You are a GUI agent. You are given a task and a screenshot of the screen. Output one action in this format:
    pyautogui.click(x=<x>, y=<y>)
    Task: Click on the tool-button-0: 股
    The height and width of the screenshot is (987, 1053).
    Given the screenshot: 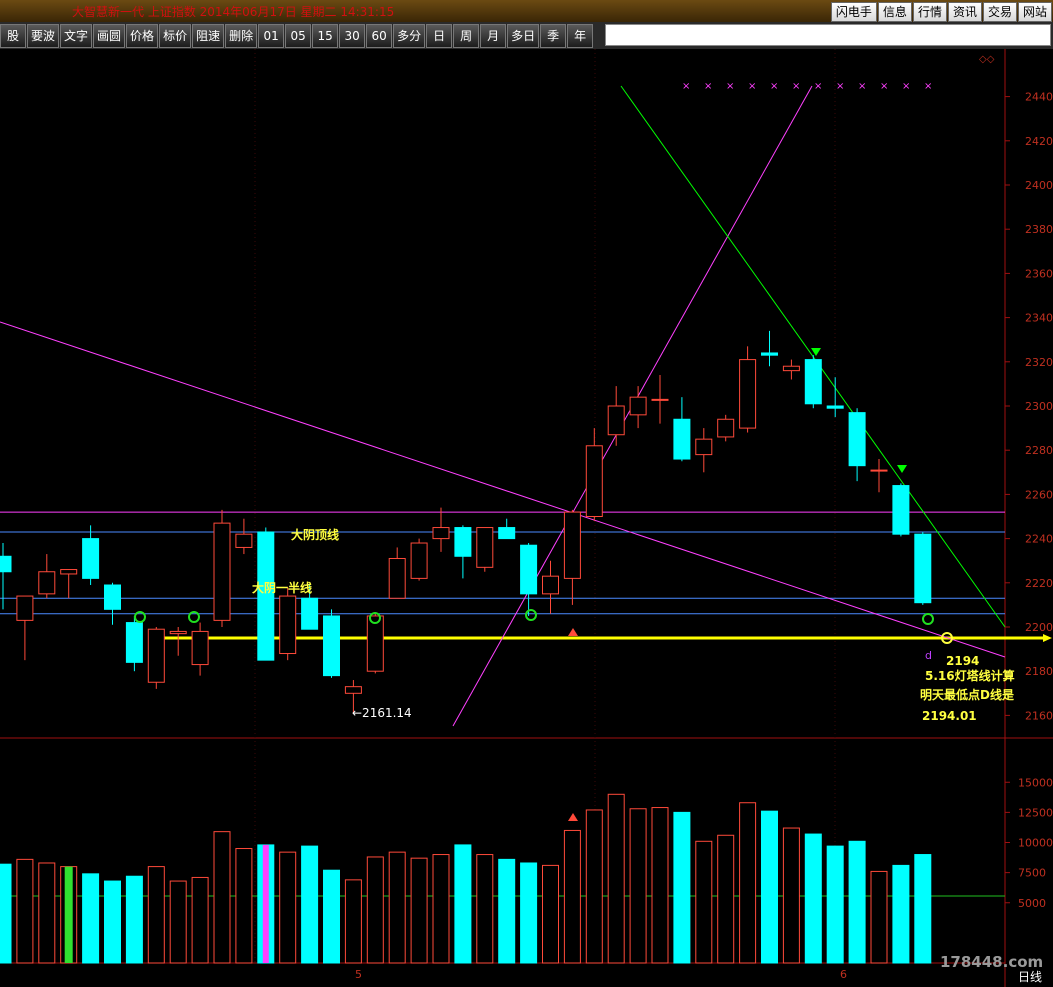 What is the action you would take?
    pyautogui.click(x=13, y=36)
    